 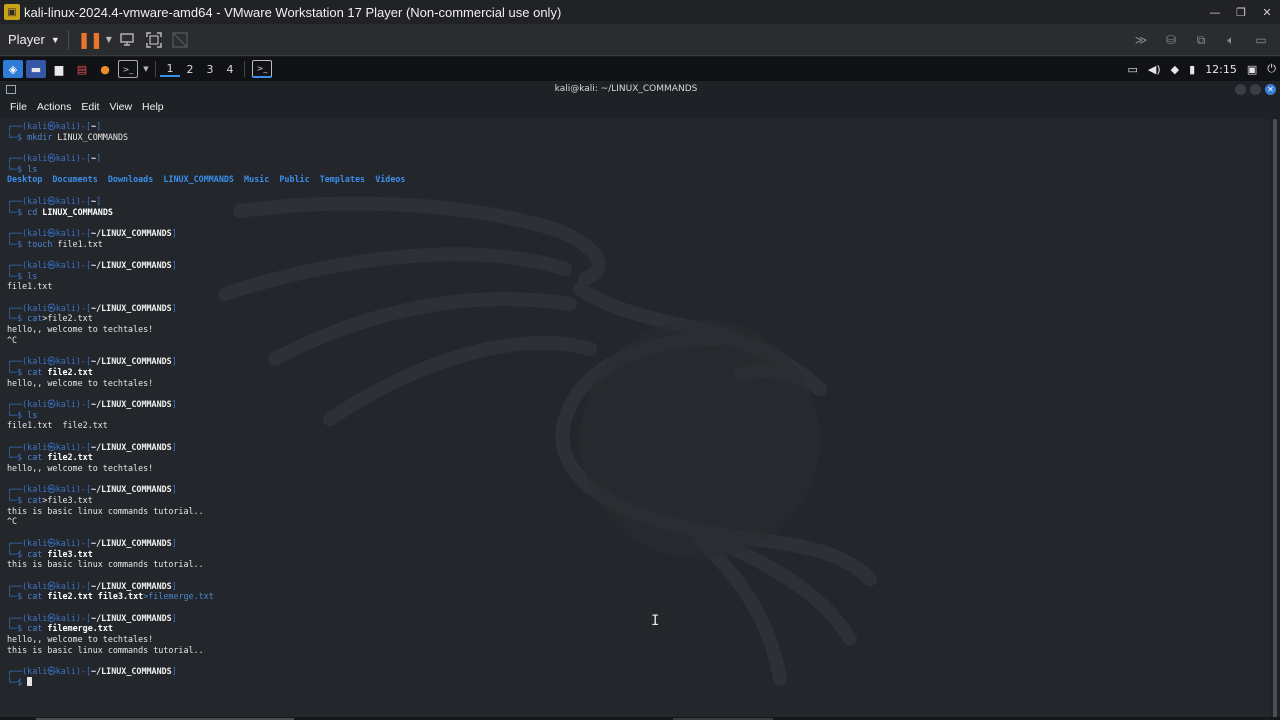 What do you see at coordinates (206, 276) in the screenshot?
I see `command-line: └─$ ls` at bounding box center [206, 276].